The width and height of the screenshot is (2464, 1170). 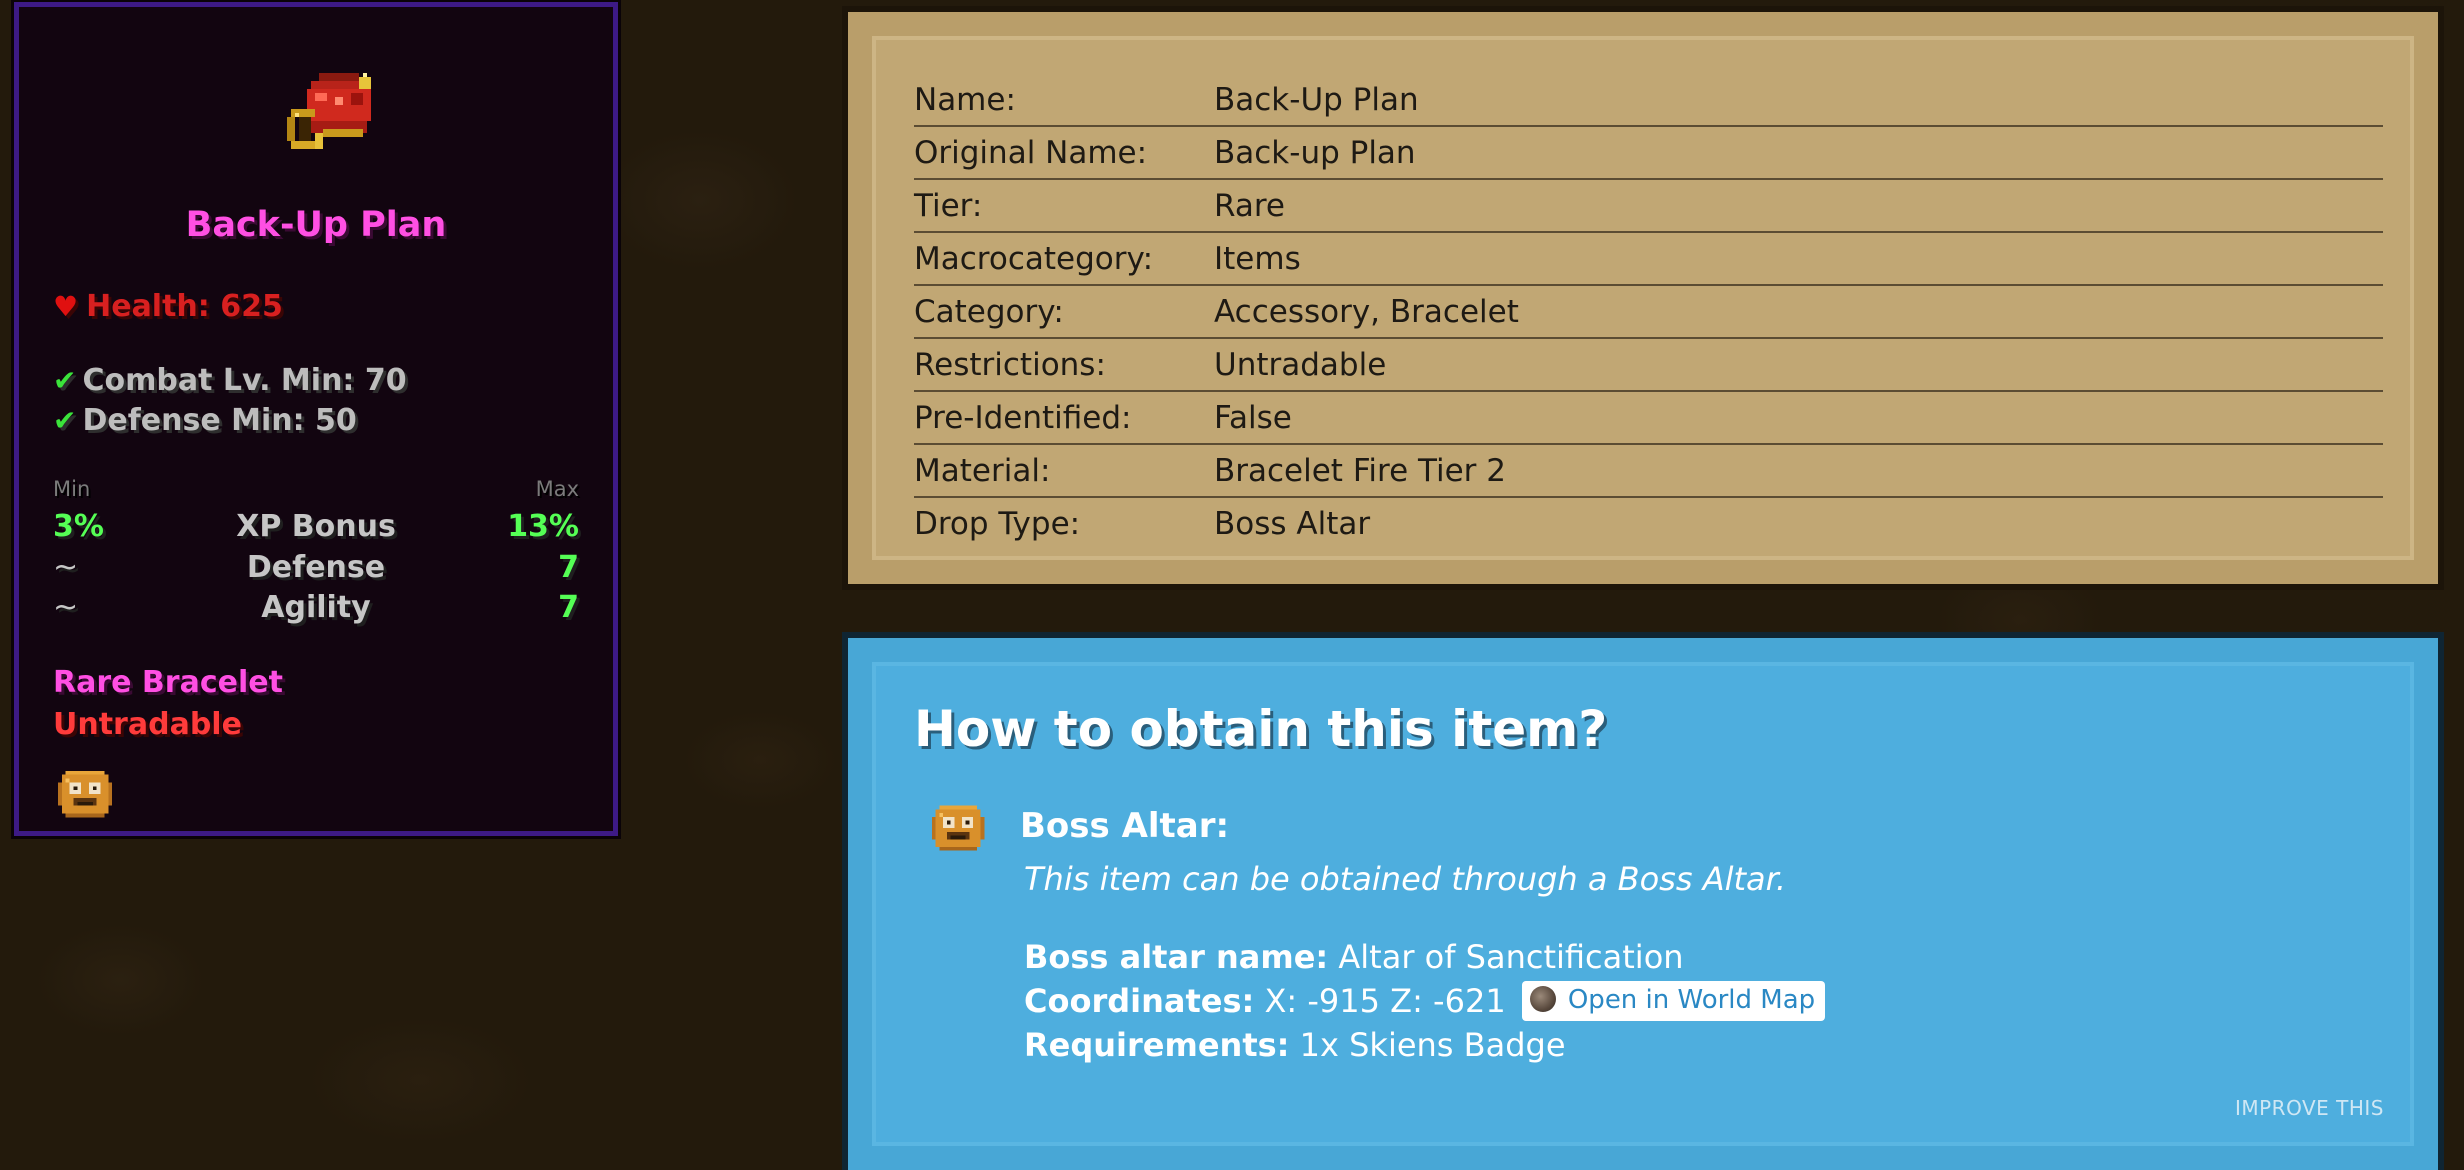 I want to click on info-row-material: Material: Bracelet Fire Tier 2, so click(x=1648, y=471).